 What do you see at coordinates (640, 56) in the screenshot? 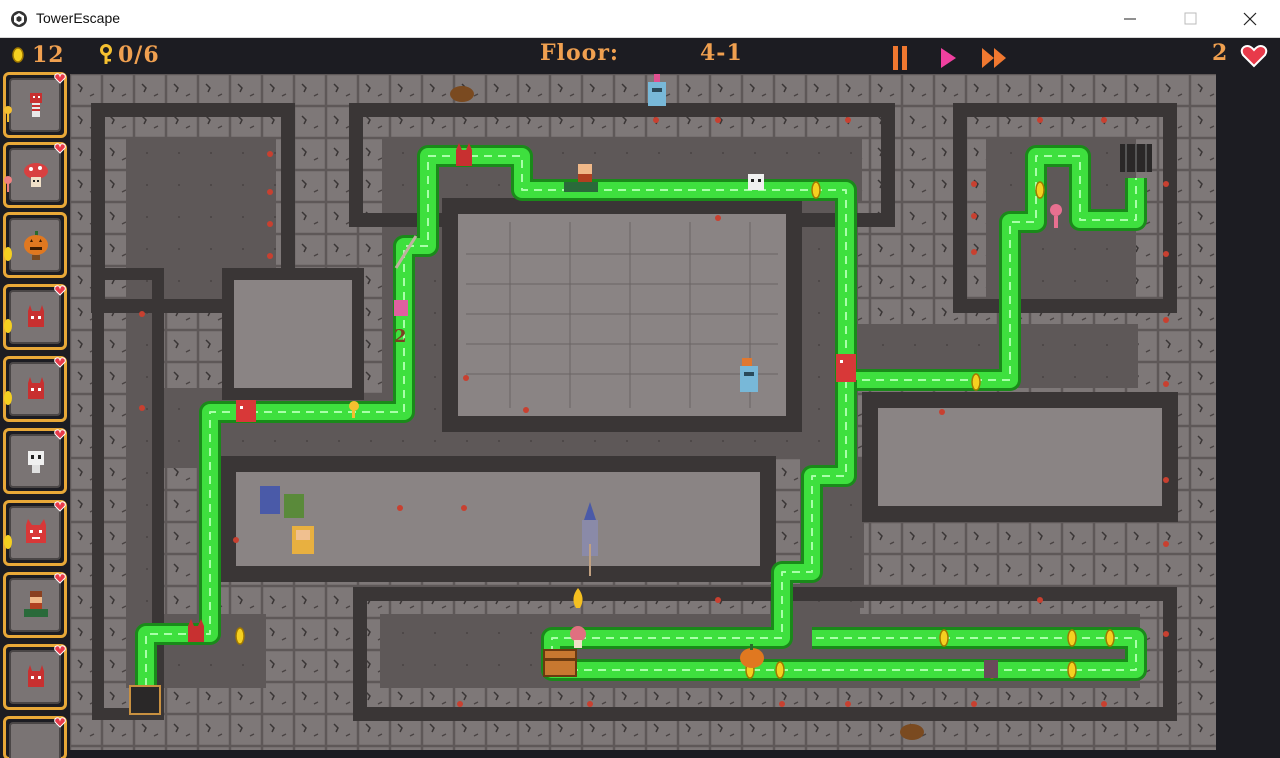
I see `game-hud: 12 0/6 Floor: 4-1 2` at bounding box center [640, 56].